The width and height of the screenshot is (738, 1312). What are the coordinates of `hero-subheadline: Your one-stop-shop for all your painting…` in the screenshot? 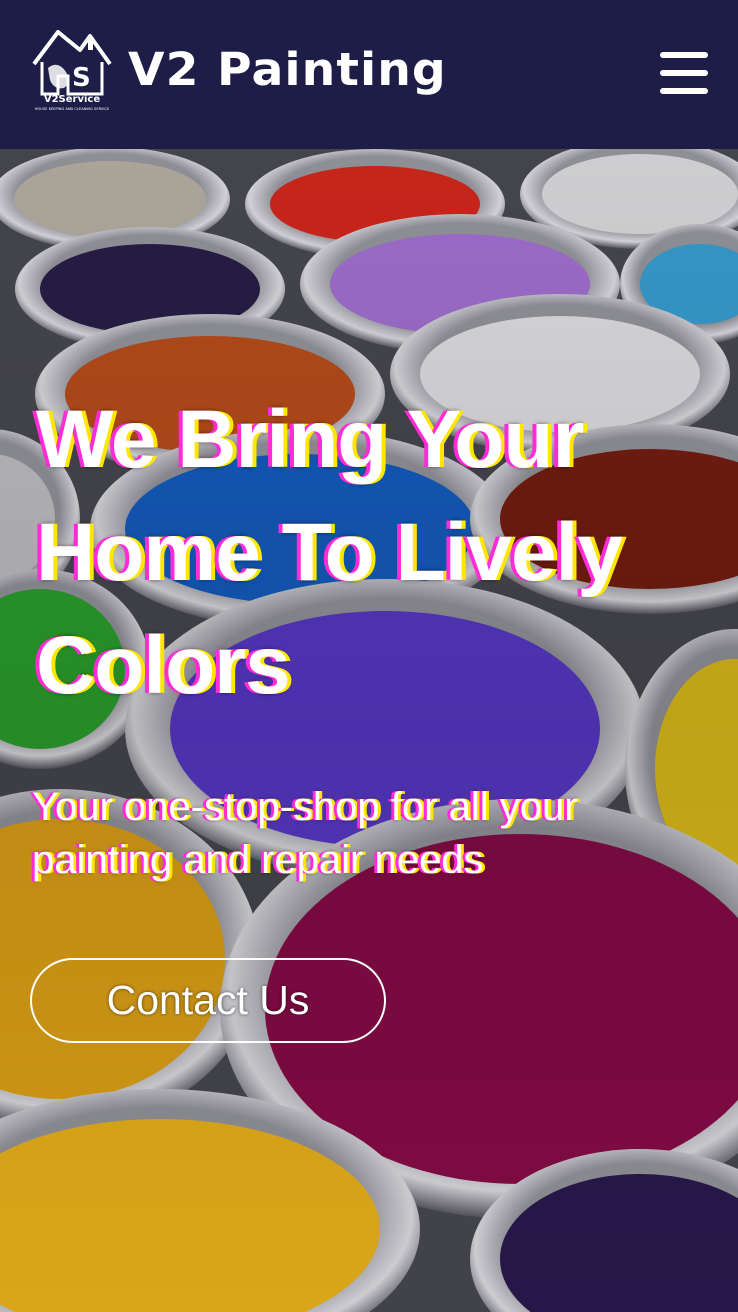 It's located at (305, 833).